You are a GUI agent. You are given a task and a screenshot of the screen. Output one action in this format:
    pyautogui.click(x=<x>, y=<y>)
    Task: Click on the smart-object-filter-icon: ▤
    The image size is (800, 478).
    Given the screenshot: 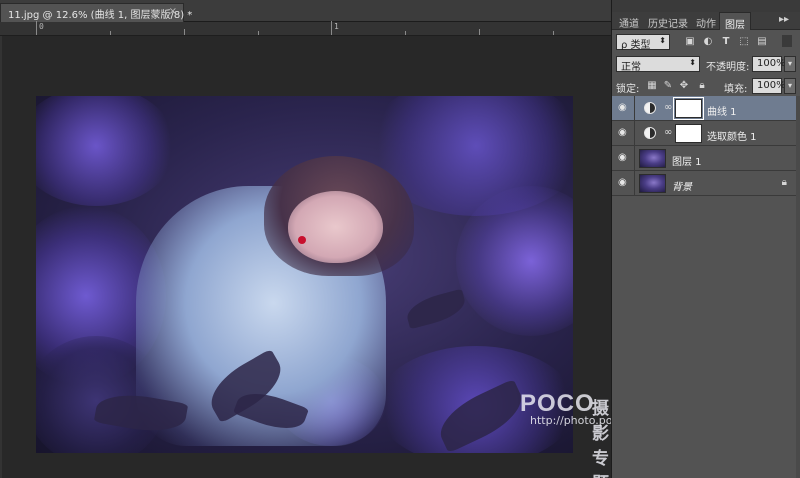 What is the action you would take?
    pyautogui.click(x=762, y=42)
    